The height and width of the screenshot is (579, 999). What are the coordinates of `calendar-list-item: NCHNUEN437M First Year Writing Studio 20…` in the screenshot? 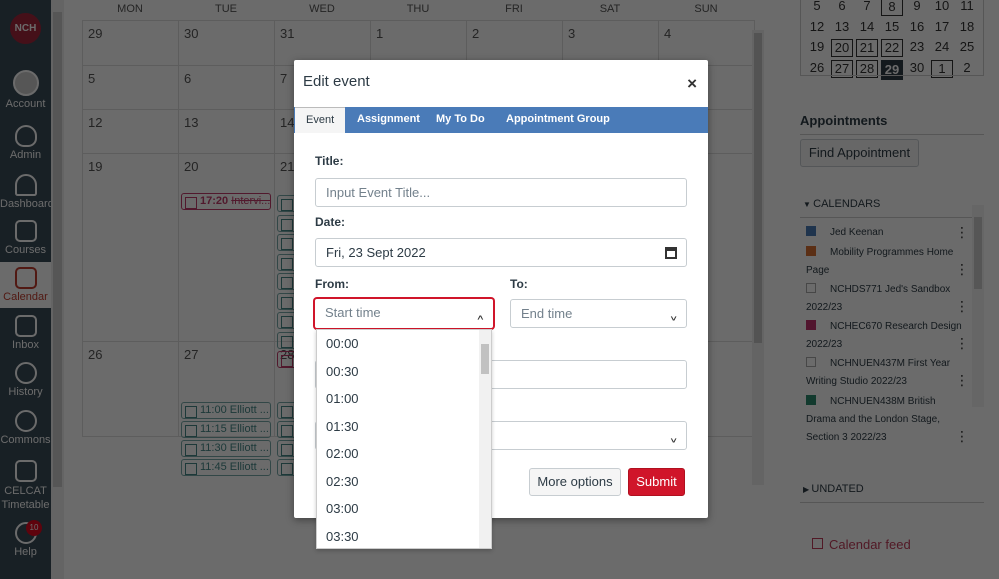 It's located at (885, 373).